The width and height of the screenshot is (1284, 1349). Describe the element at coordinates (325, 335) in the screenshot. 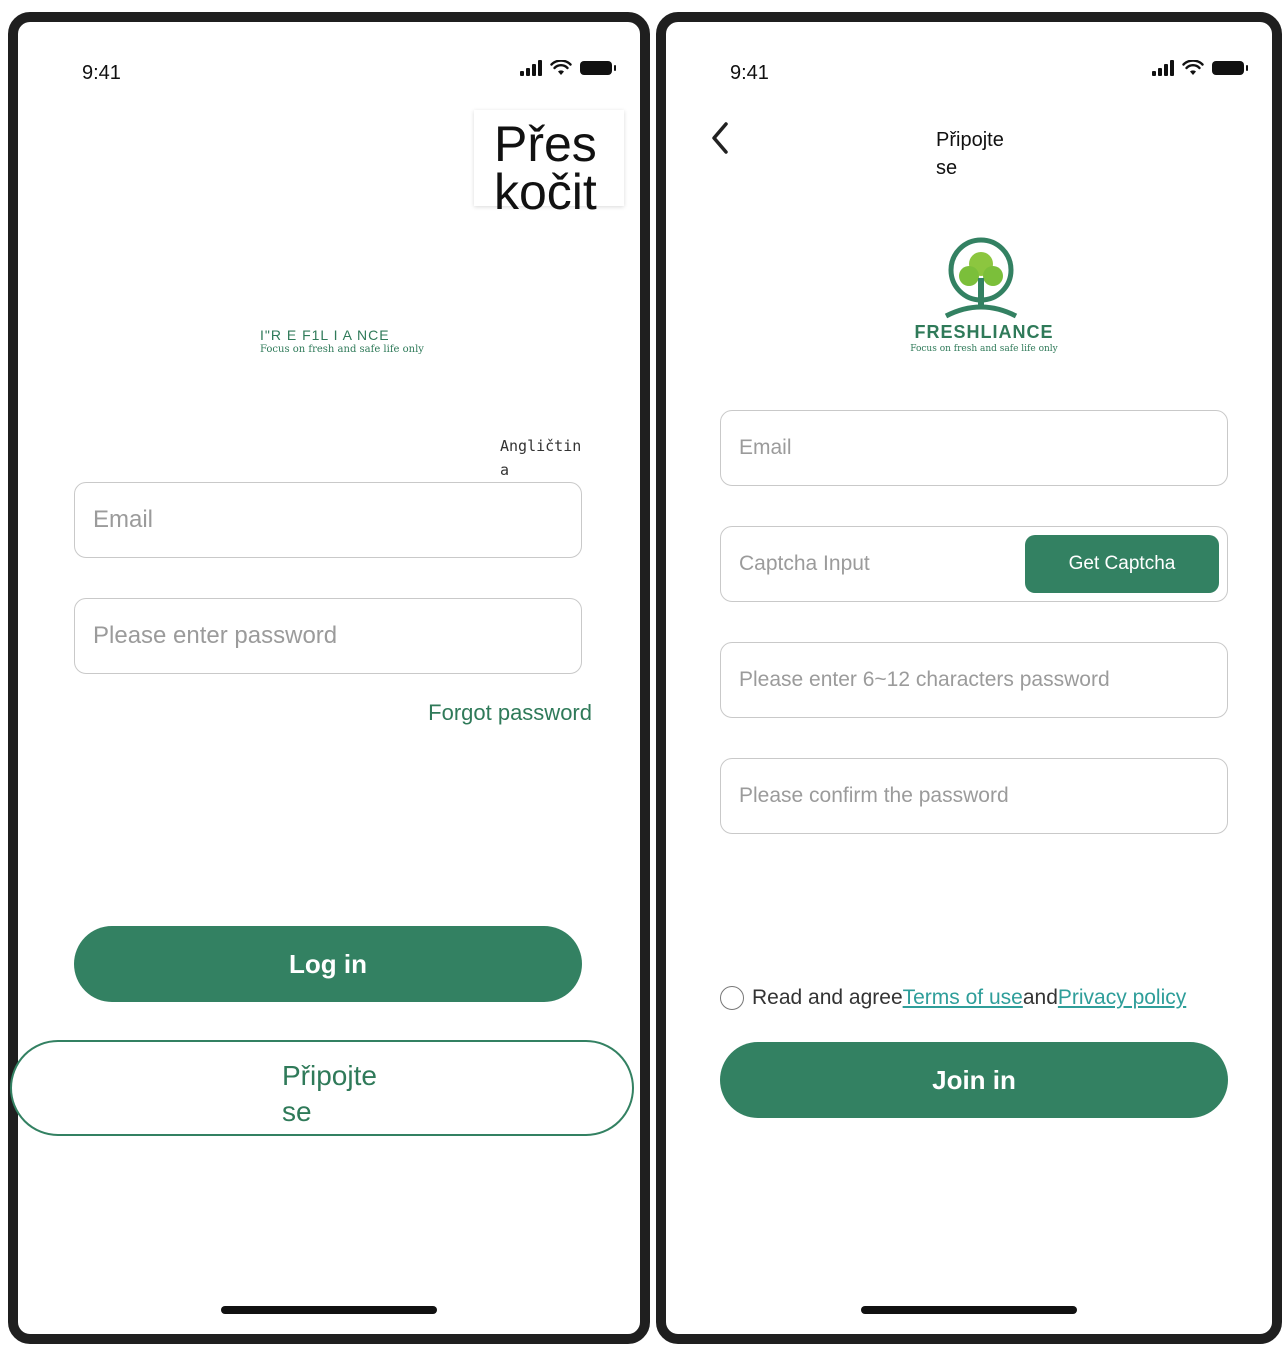

I see `brand-name: I"R E F1L I A NCE` at that location.